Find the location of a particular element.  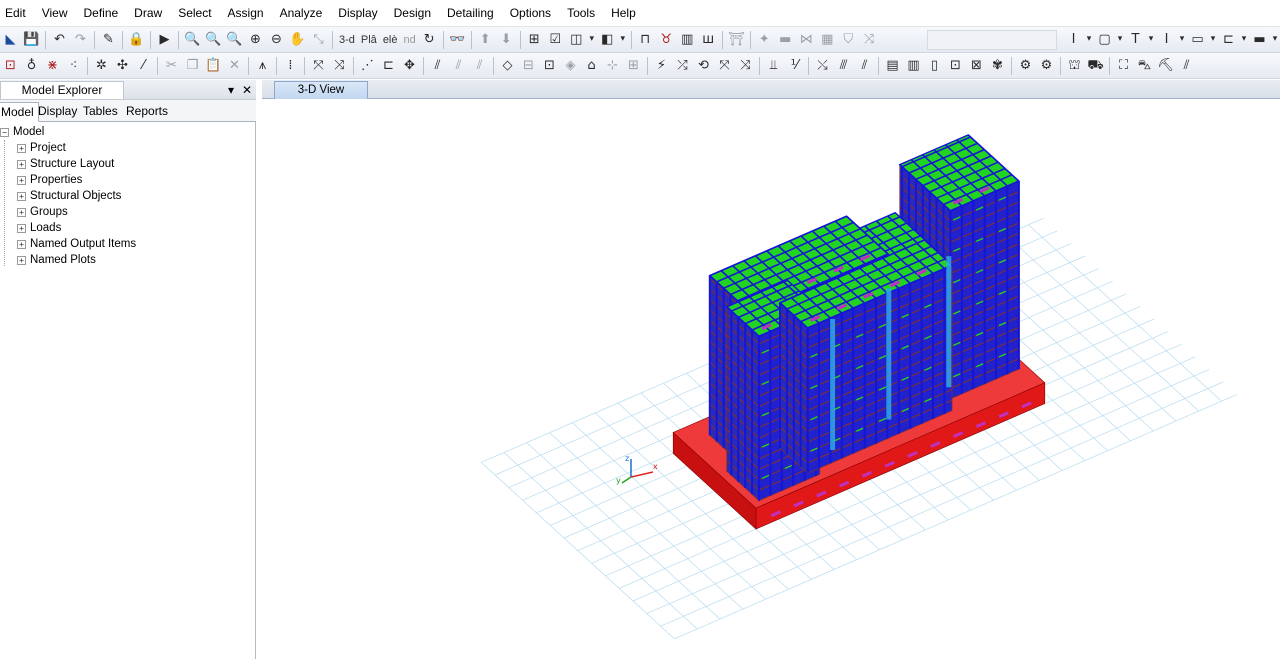

t-section-icon: T is located at coordinates (1135, 39).